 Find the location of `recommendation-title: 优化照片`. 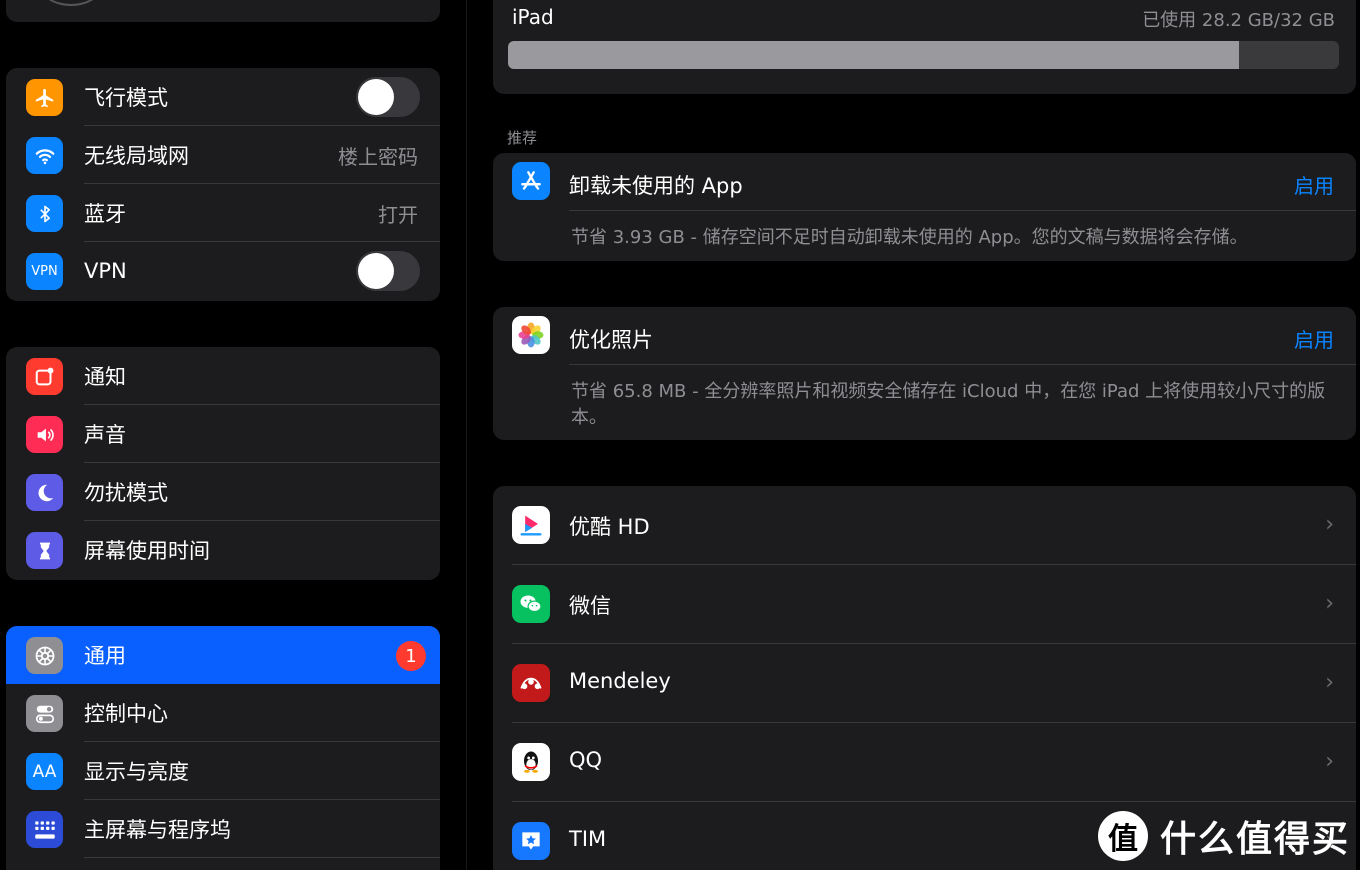

recommendation-title: 优化照片 is located at coordinates (611, 340).